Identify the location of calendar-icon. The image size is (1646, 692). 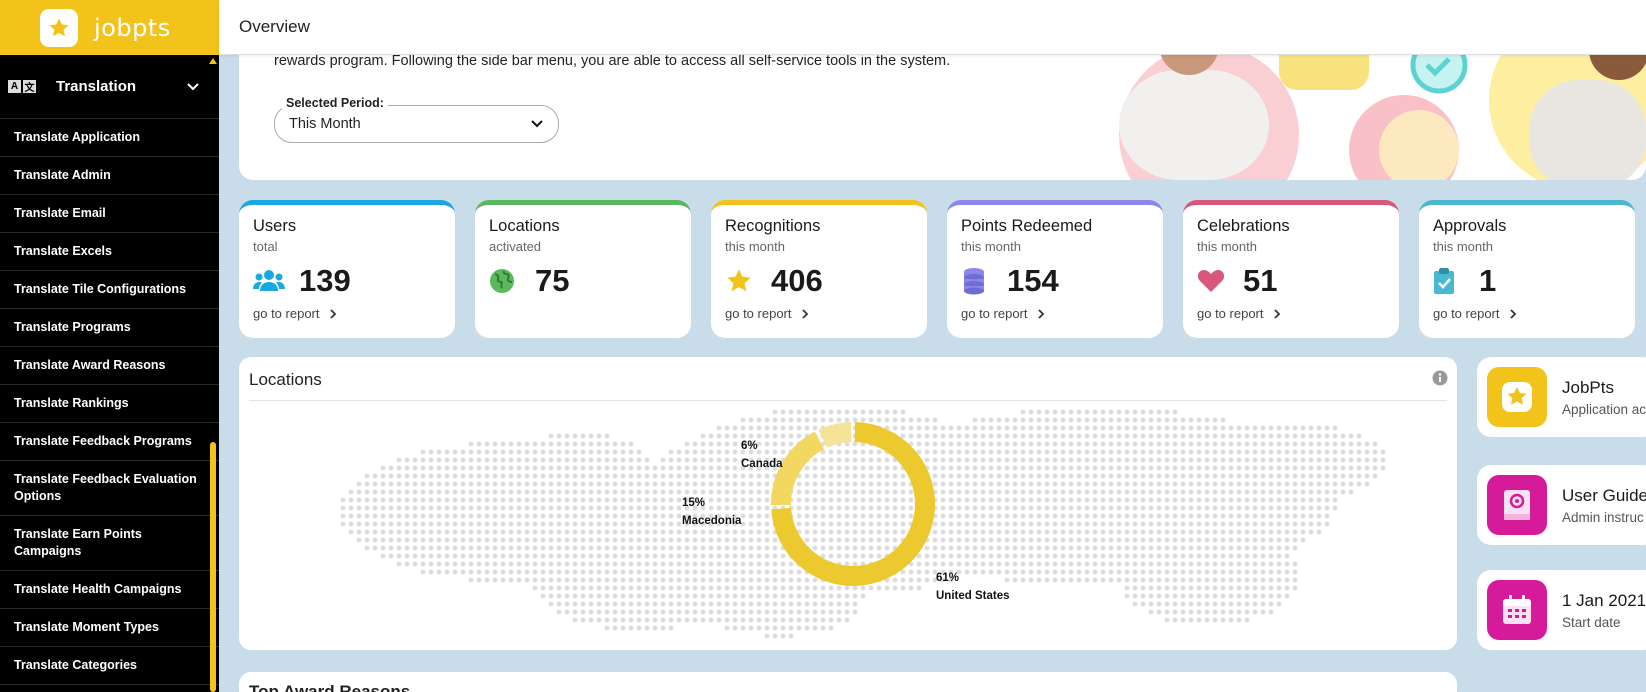
(1517, 610).